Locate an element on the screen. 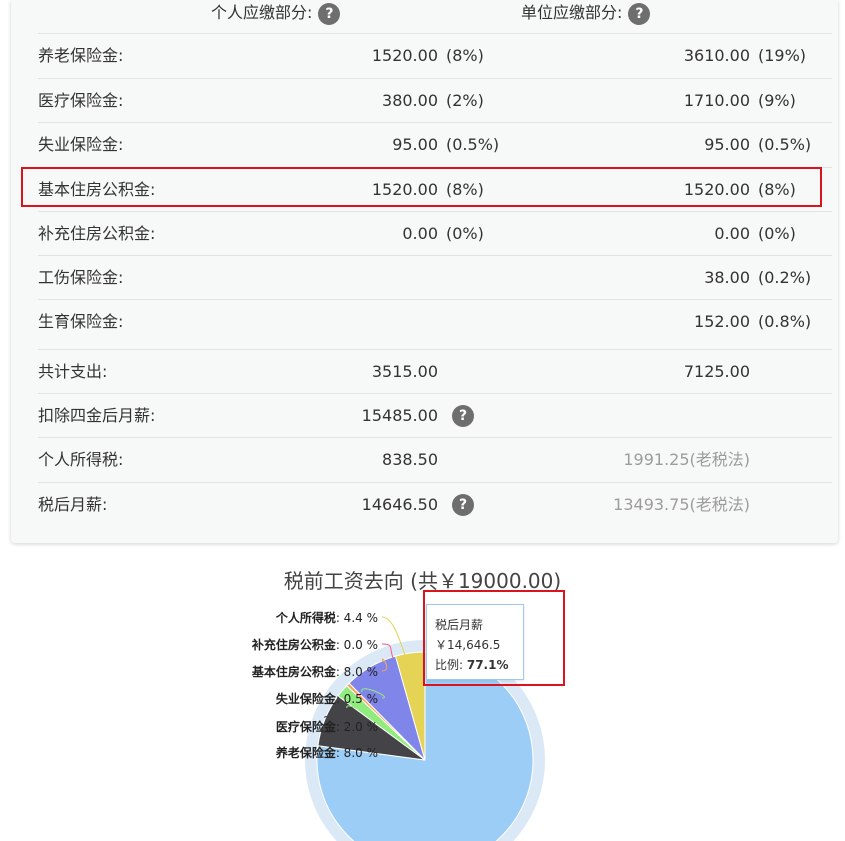  pie-label-name: 养老保险金 is located at coordinates (306, 752).